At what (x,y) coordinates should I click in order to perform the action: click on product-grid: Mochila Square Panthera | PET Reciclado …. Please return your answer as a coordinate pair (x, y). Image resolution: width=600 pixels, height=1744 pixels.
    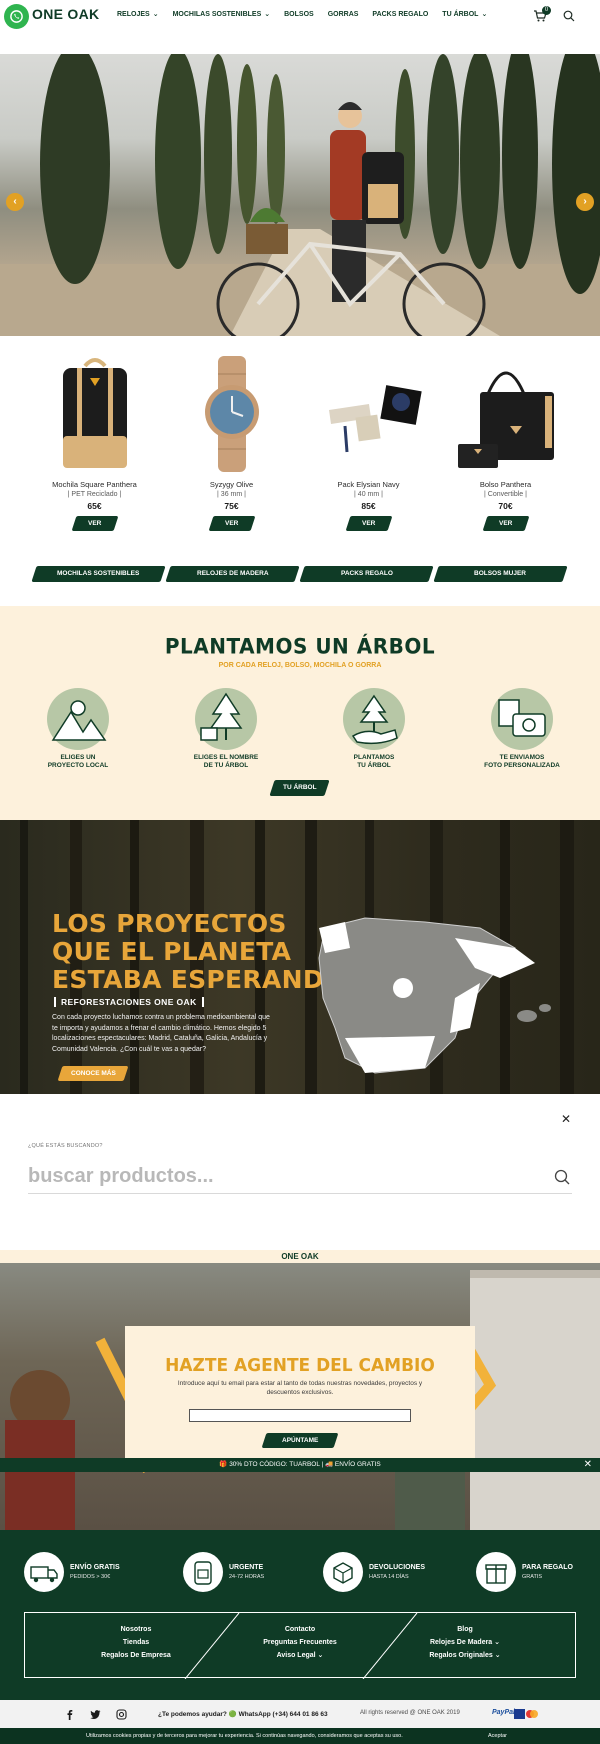
    Looking at the image, I should click on (300, 449).